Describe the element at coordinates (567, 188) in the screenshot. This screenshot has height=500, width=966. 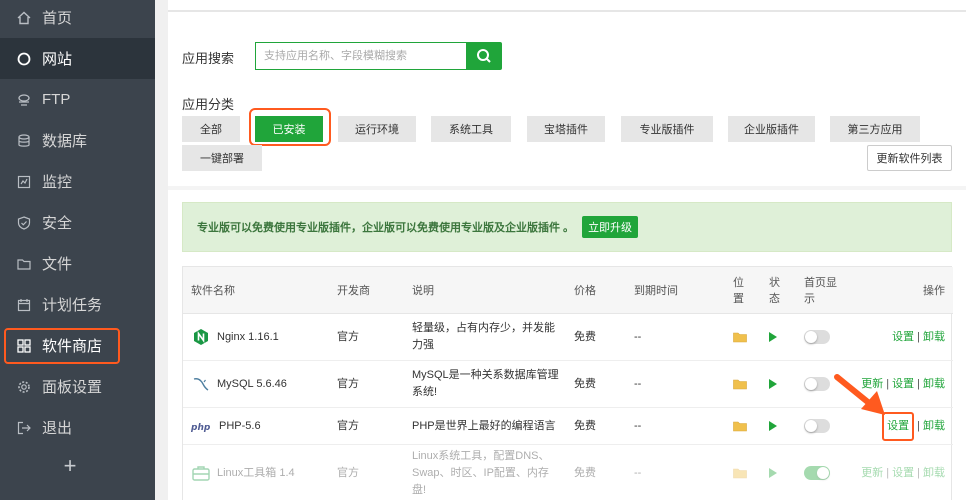
I see `section-divider` at that location.